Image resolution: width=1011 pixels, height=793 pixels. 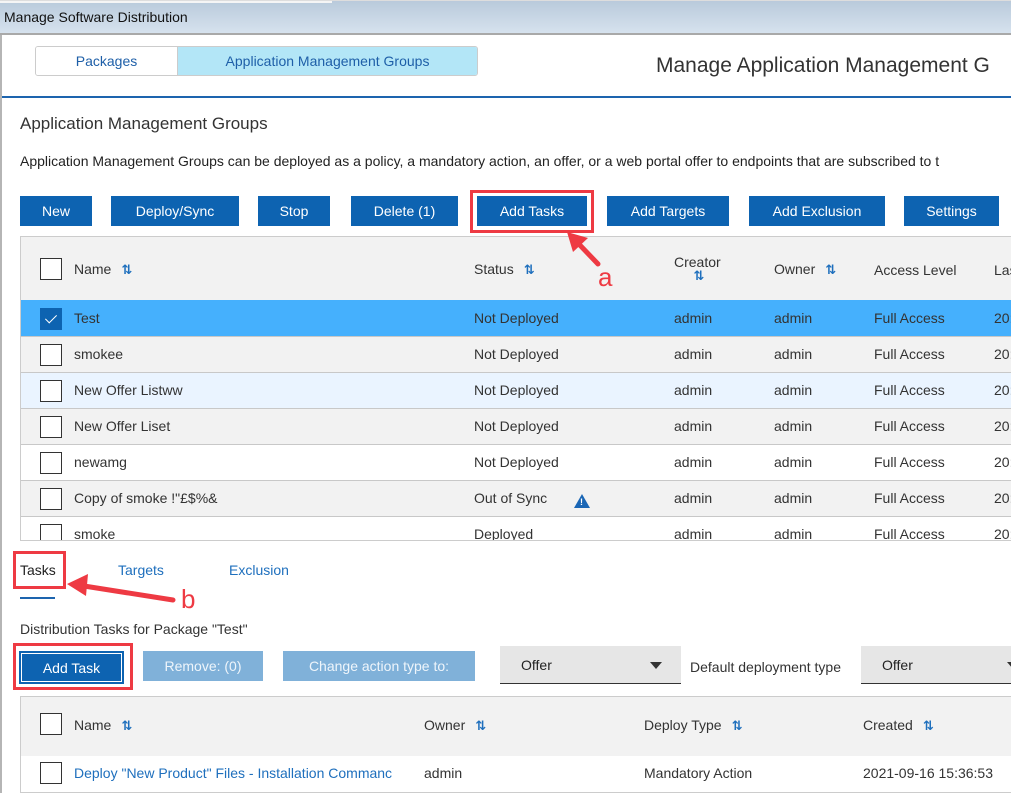 I want to click on tab-packages: Packages, so click(x=107, y=61).